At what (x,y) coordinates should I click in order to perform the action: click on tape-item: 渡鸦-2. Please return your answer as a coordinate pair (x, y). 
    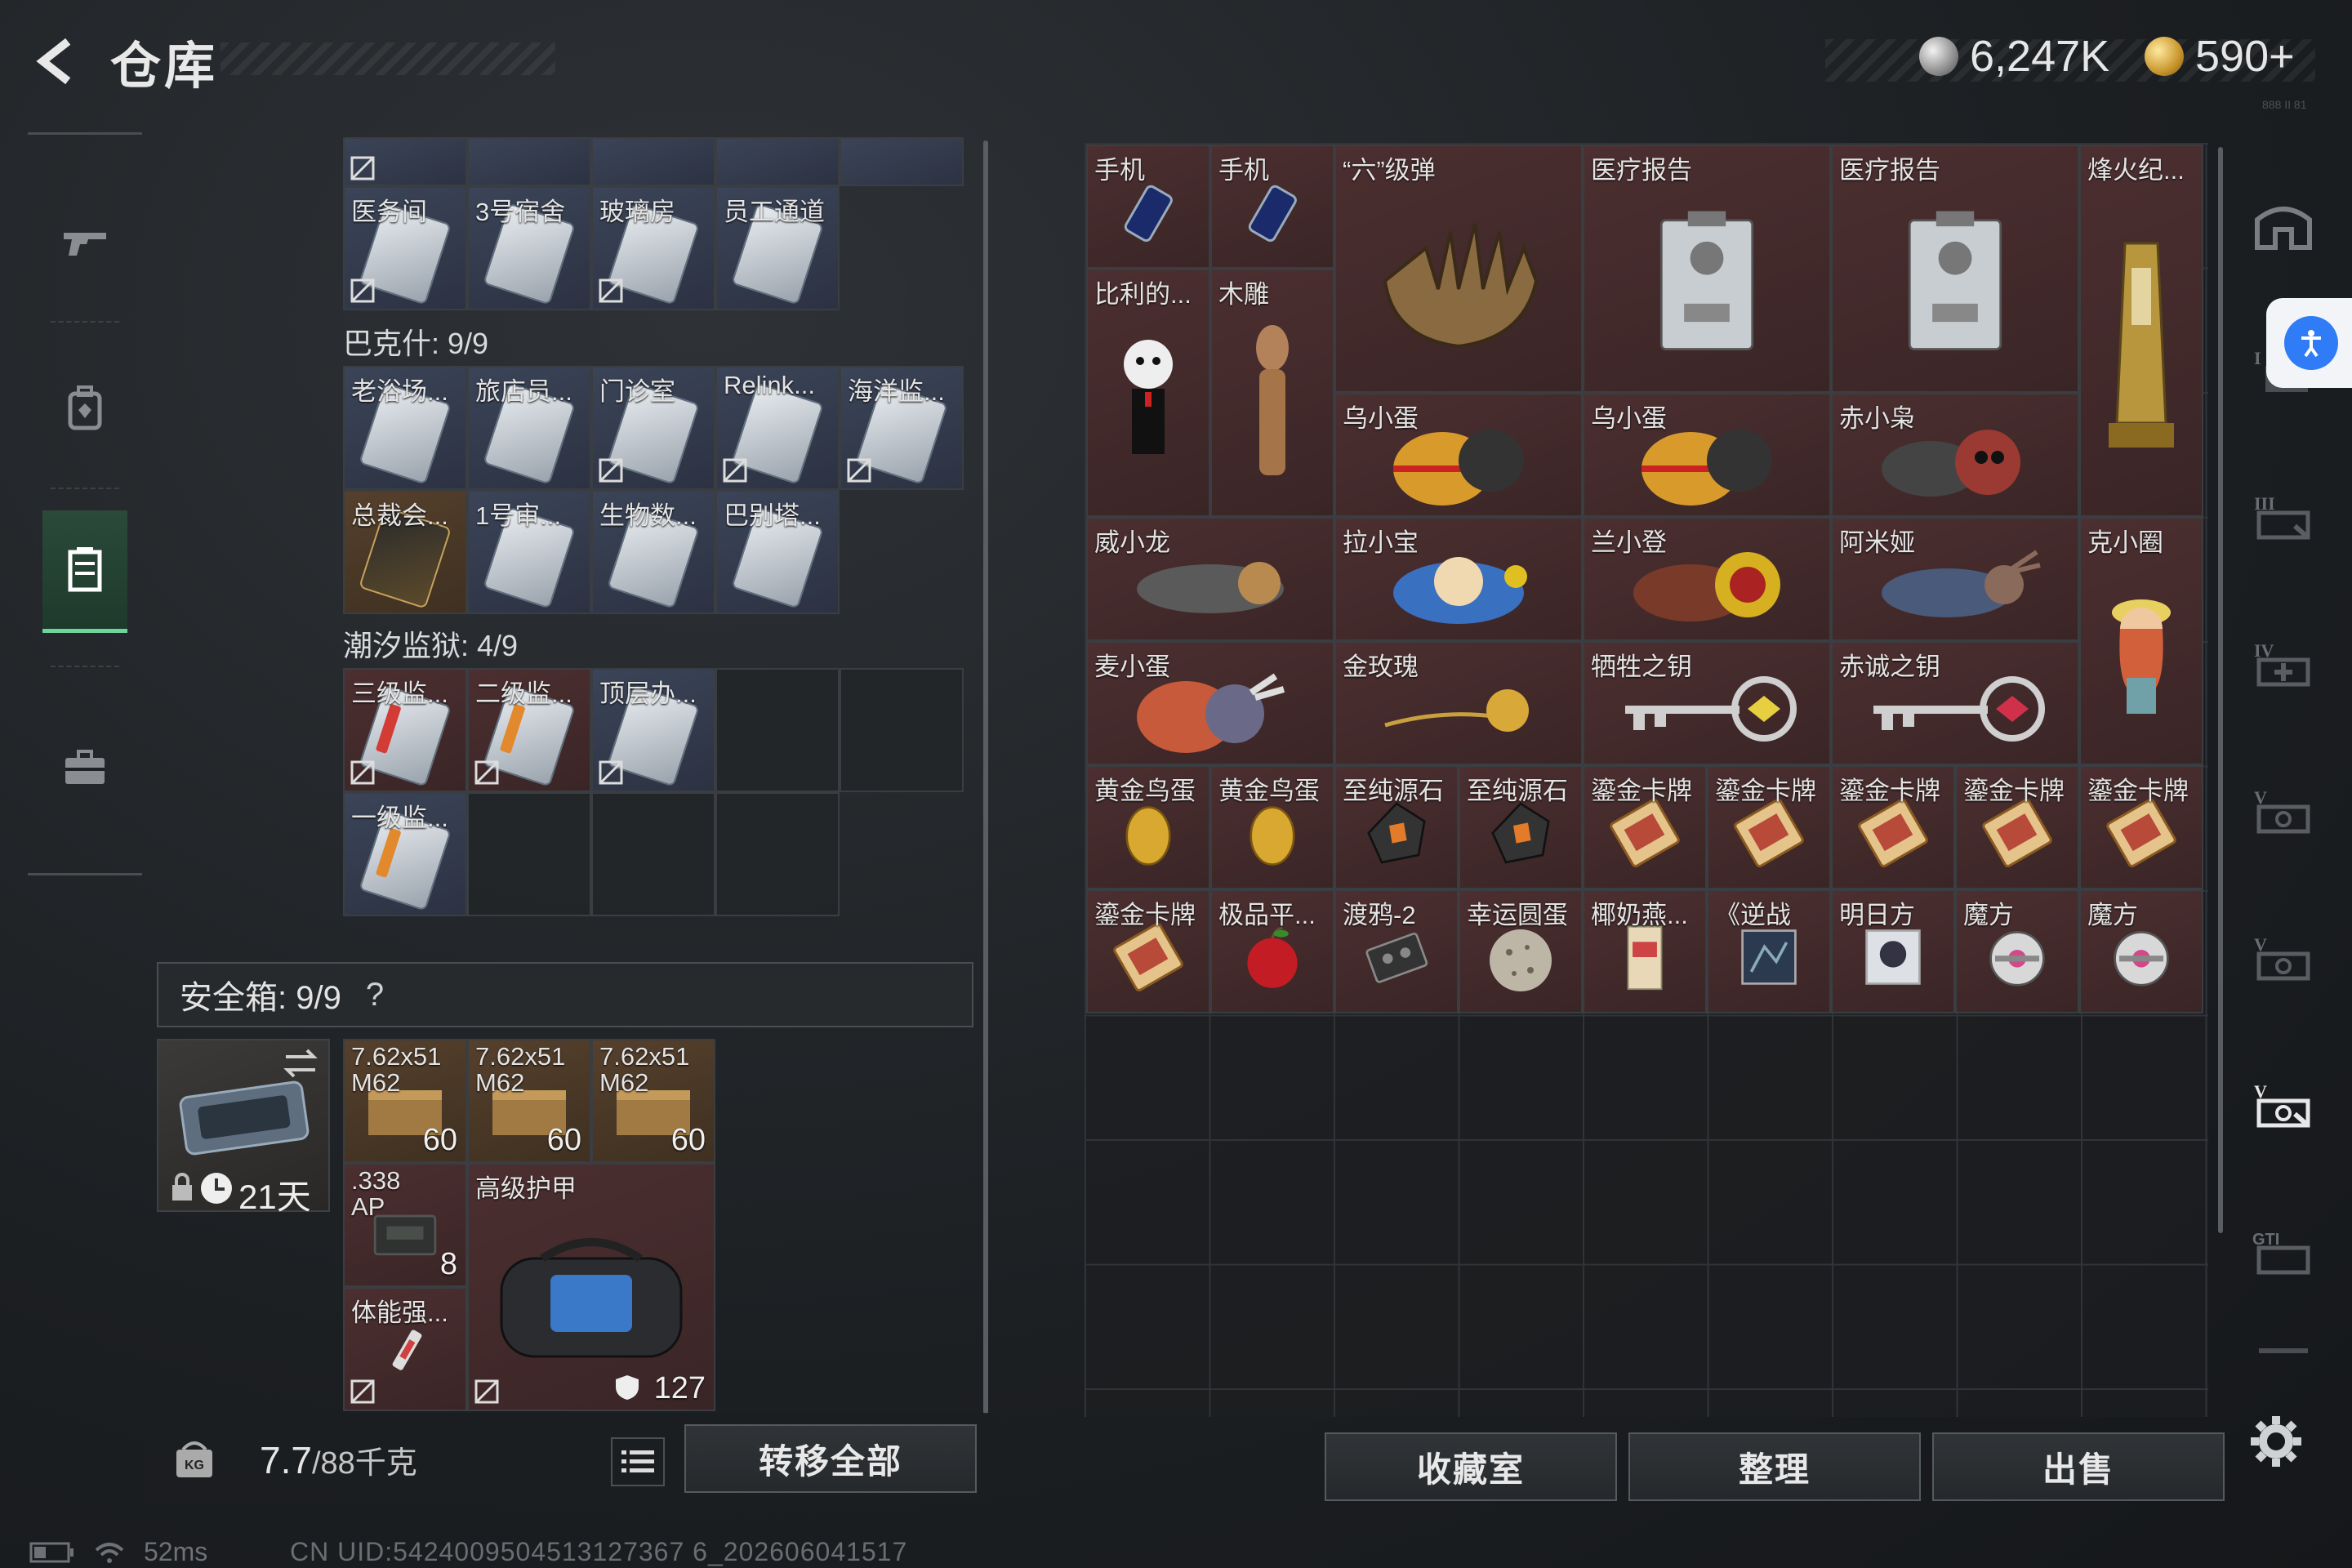
    Looking at the image, I should click on (1396, 951).